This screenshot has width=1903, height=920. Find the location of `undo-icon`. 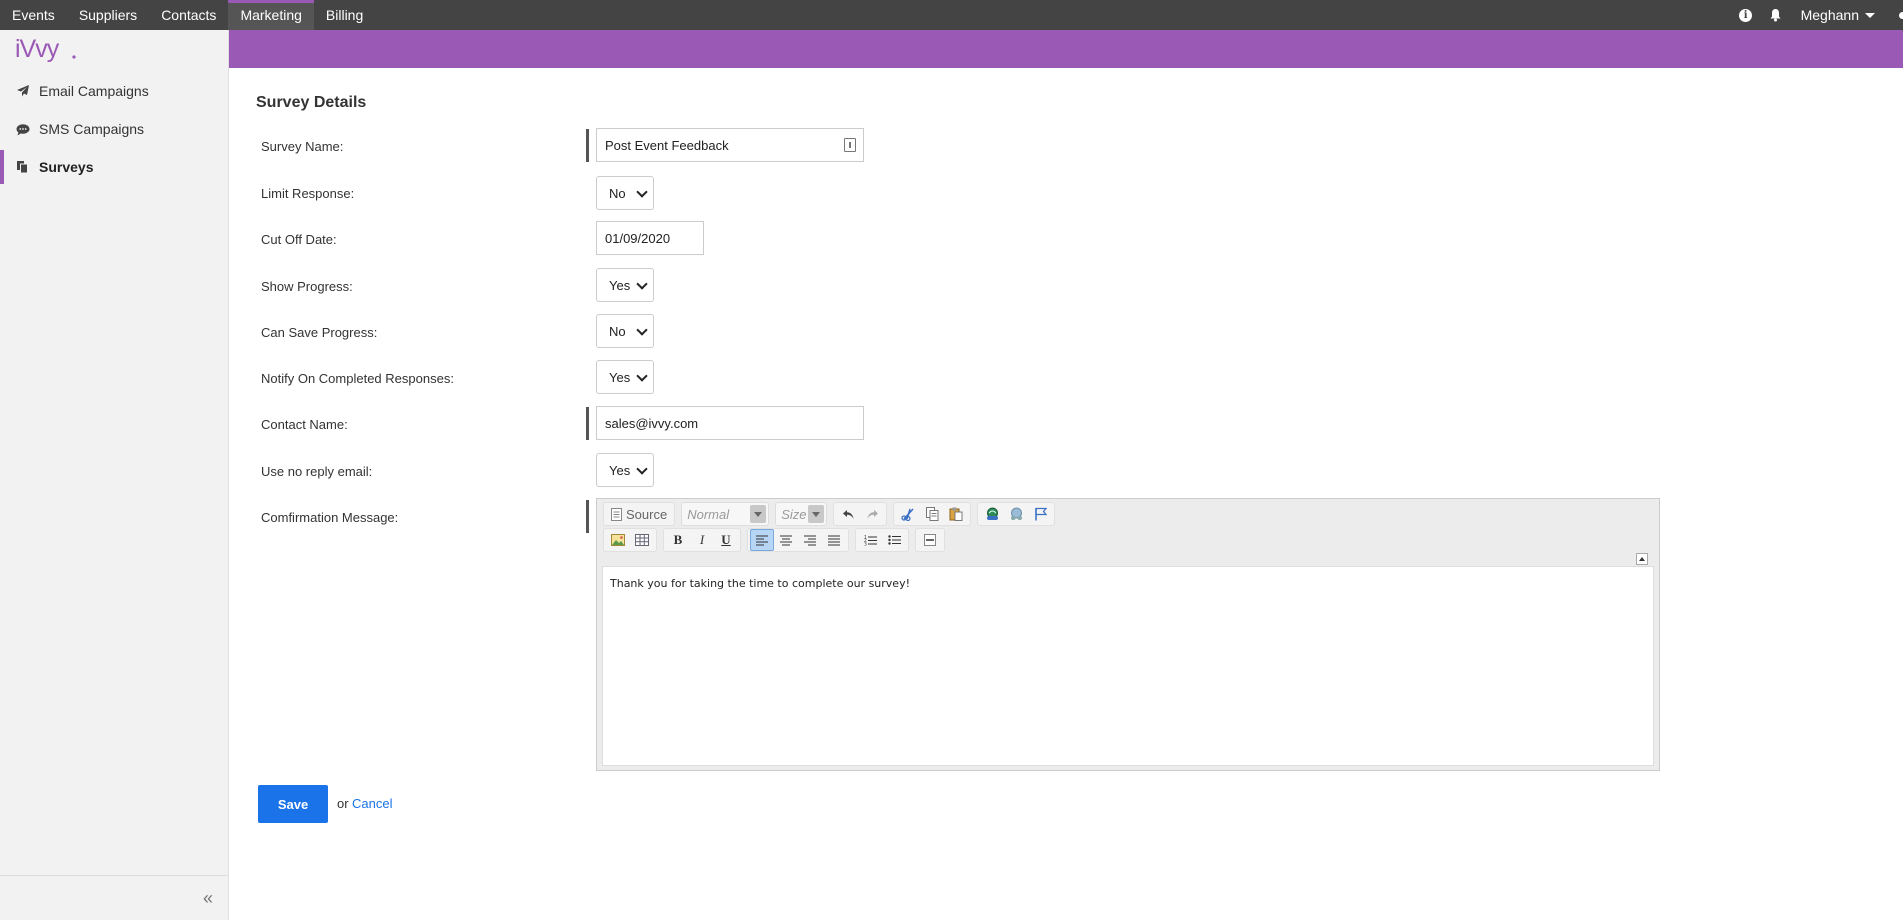

undo-icon is located at coordinates (848, 514).